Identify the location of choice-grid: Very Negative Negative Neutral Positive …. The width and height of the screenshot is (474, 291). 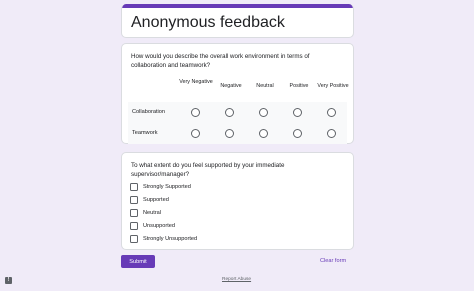
(238, 111).